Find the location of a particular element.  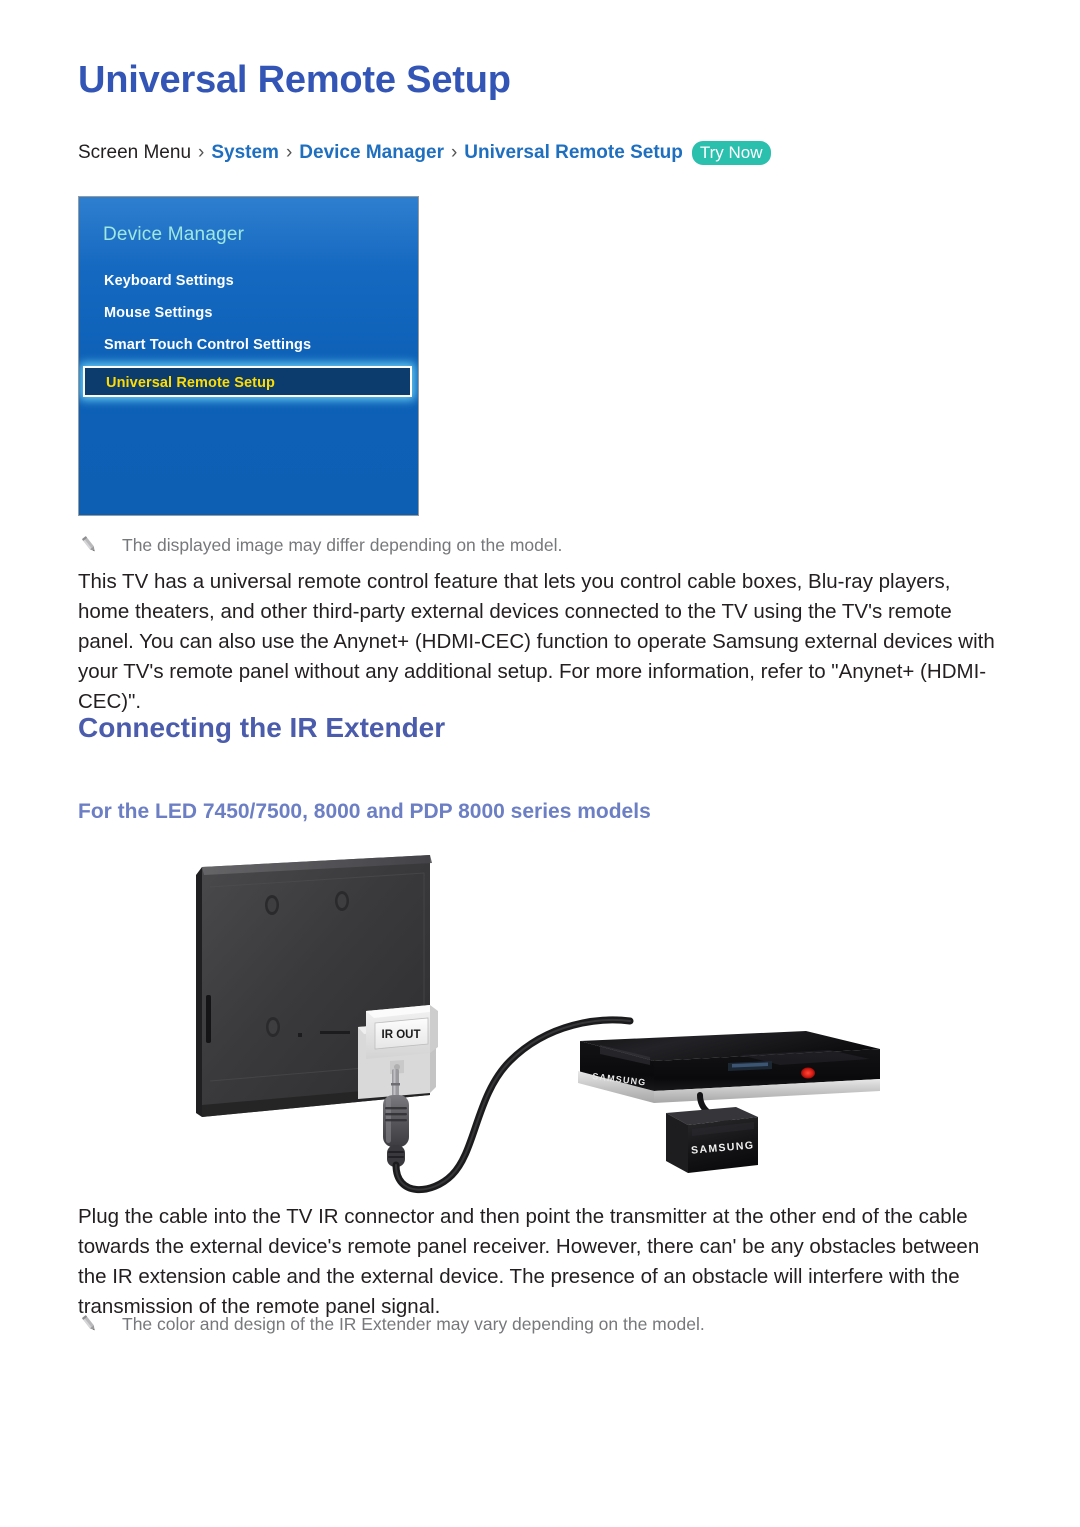

tv-menu-item-universal-remote-setup: Universal Remote Setup is located at coordinates (247, 381).